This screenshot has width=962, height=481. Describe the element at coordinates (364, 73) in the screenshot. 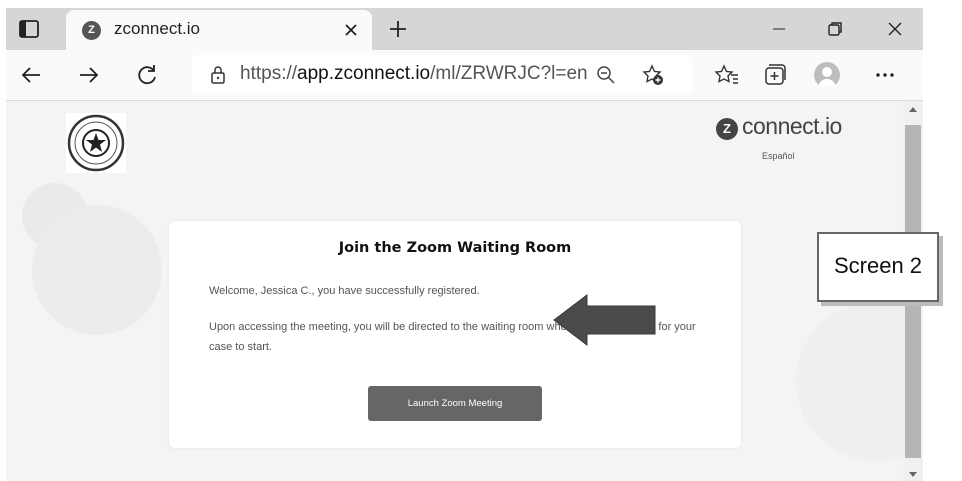

I see `url-domain: app.zconnect.io` at that location.